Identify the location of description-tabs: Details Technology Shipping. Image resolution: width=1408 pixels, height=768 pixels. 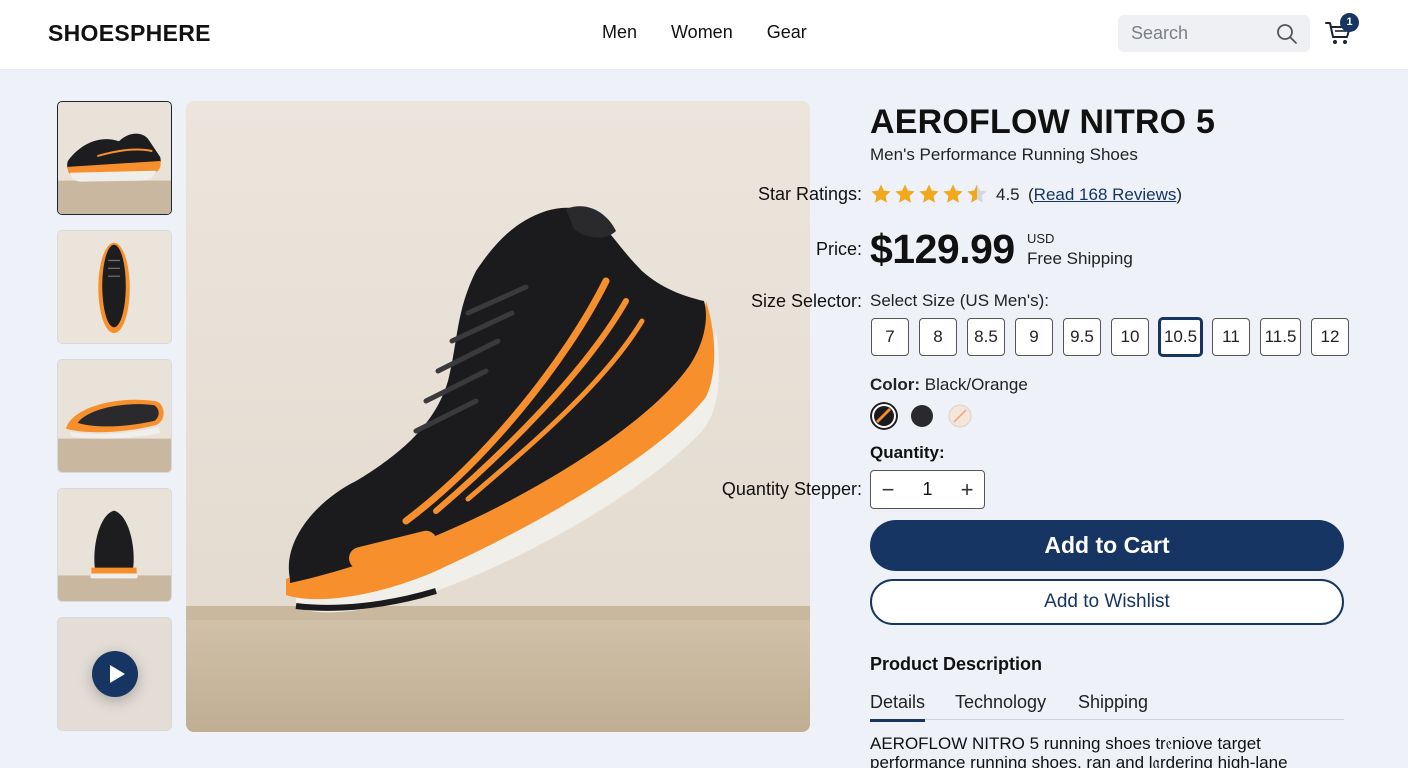
(1107, 706).